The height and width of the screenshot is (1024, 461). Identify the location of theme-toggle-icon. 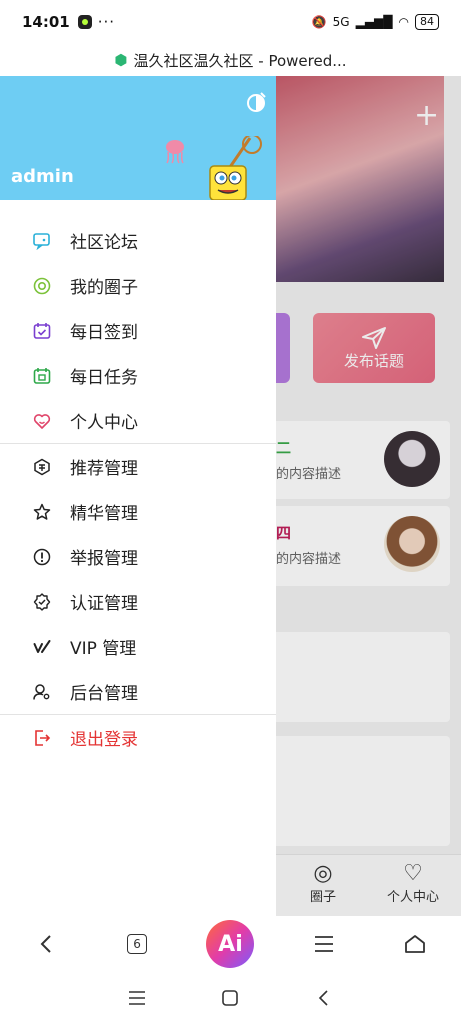
(256, 102).